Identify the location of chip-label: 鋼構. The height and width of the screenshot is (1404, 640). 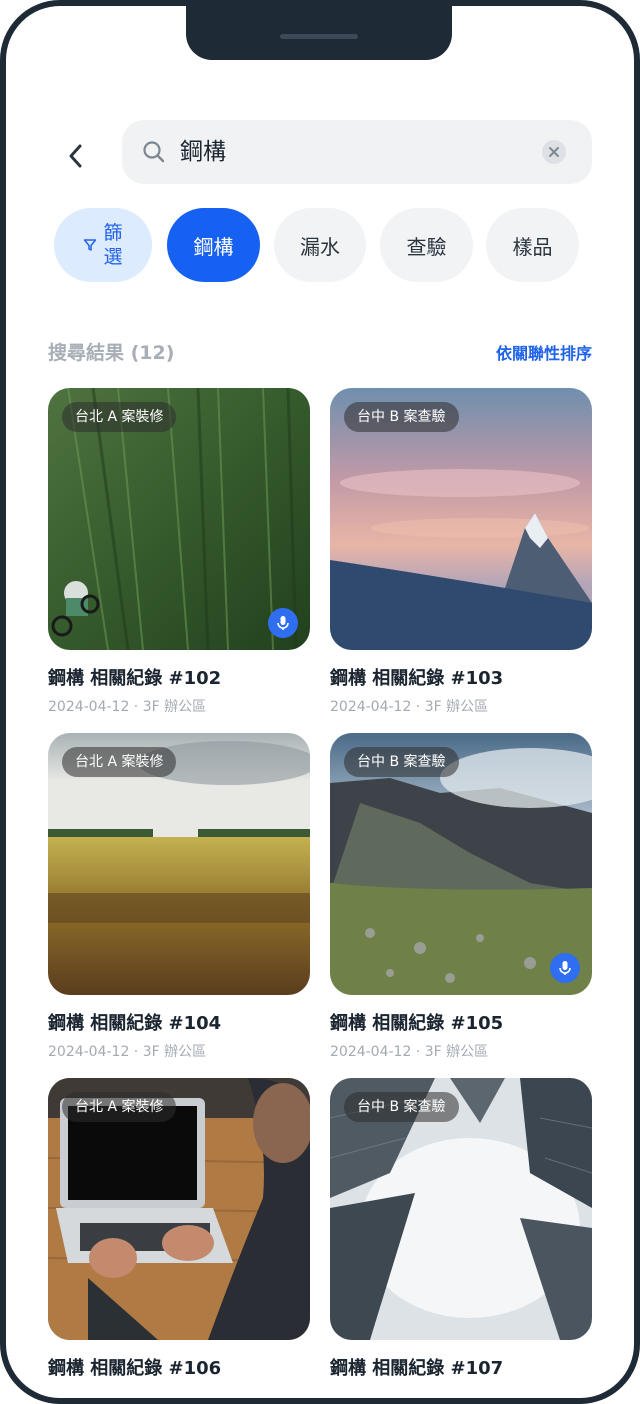
(213, 246).